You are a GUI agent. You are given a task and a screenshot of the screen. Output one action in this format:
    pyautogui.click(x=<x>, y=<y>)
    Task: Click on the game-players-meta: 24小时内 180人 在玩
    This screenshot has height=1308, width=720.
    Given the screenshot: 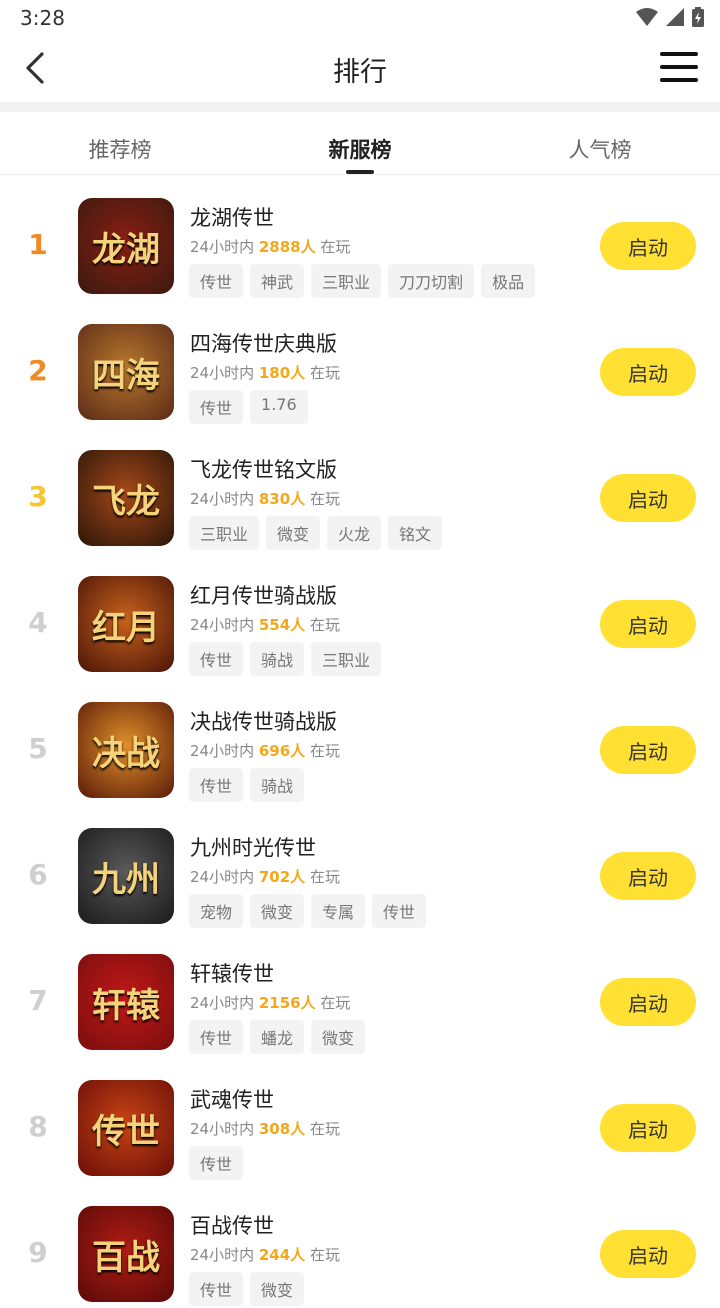 What is the action you would take?
    pyautogui.click(x=265, y=372)
    